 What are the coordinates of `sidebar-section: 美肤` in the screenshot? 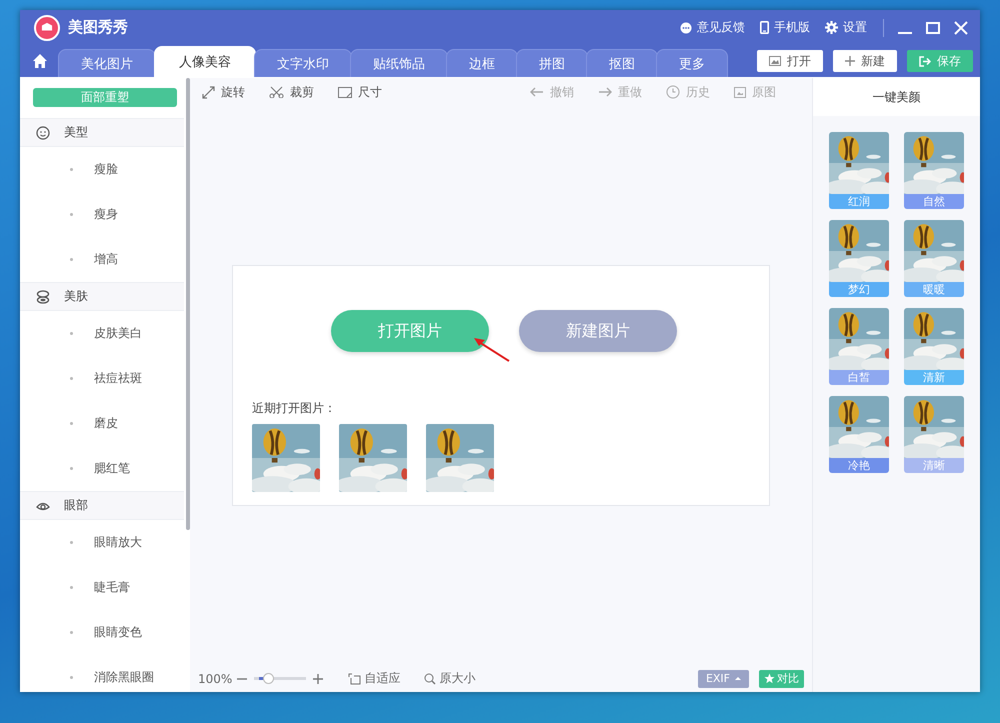 It's located at (102, 296).